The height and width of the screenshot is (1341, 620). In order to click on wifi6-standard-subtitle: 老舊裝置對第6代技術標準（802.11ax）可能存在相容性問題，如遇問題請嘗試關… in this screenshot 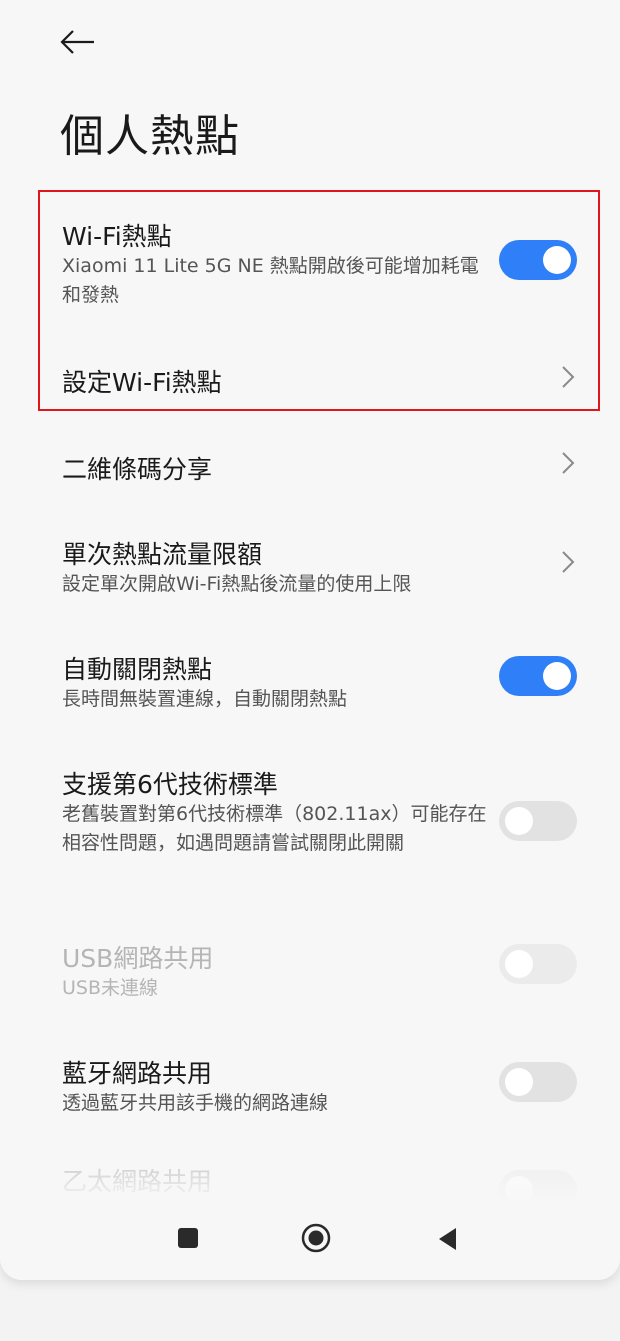, I will do `click(274, 828)`.